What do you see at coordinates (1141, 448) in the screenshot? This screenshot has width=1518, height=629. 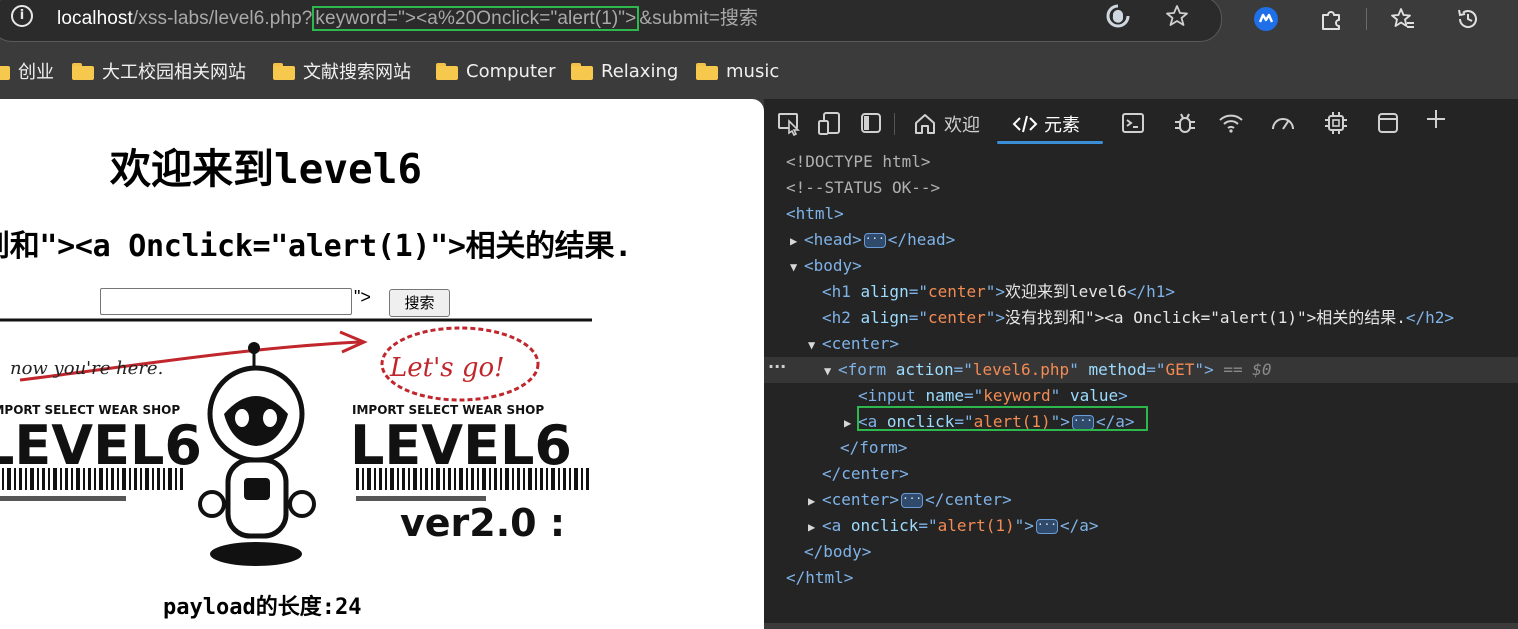 I see `dom-node-form-close: </form>` at bounding box center [1141, 448].